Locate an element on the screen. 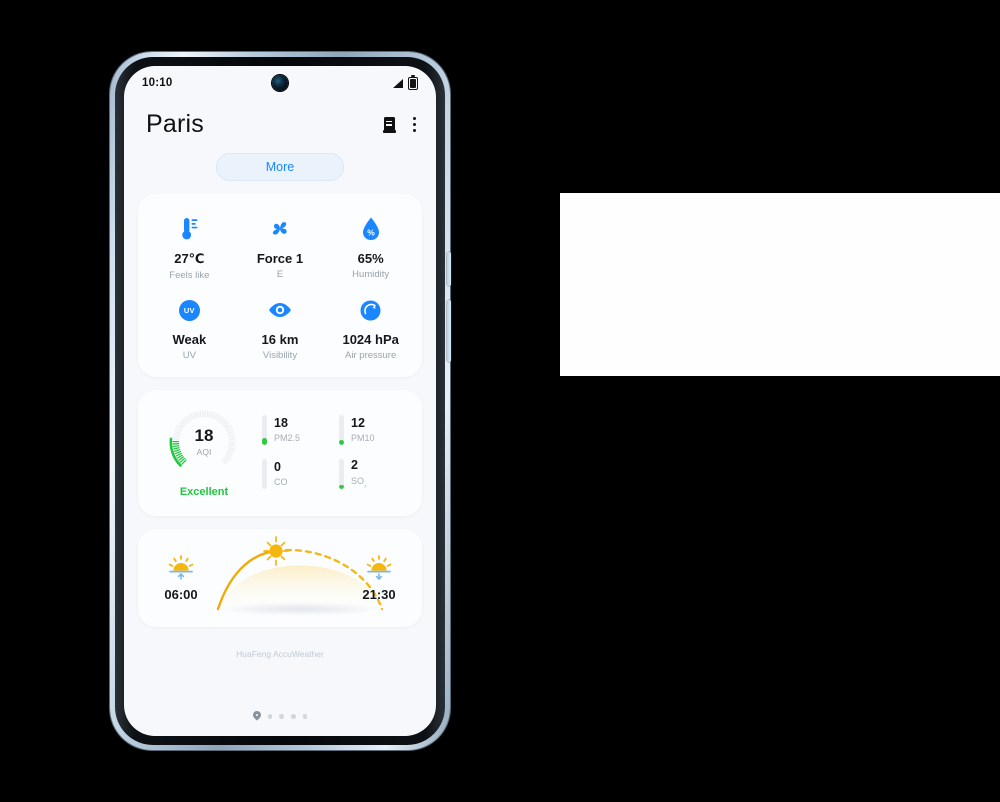  pollutant-label: PM10 is located at coordinates (363, 438).